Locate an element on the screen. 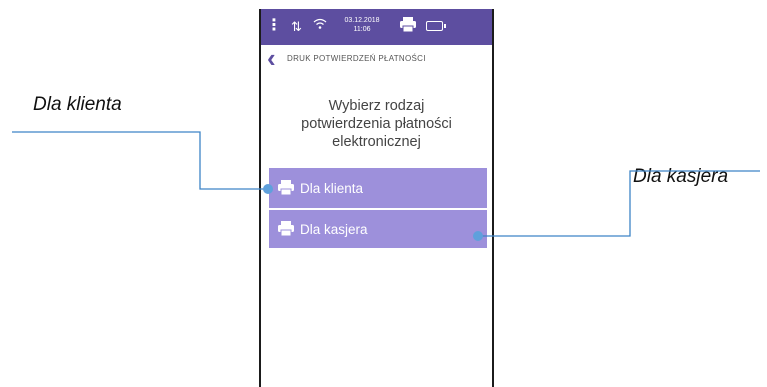 This screenshot has height=387, width=767. status-bar: ⋮ ⇅ 03.12.2018 11:06 is located at coordinates (376, 27).